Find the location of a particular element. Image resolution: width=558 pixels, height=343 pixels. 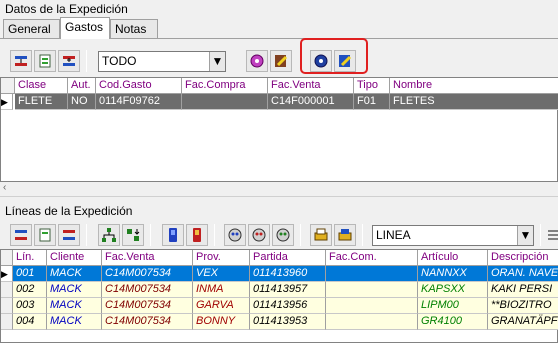

table-cell: 001 is located at coordinates (30, 274).